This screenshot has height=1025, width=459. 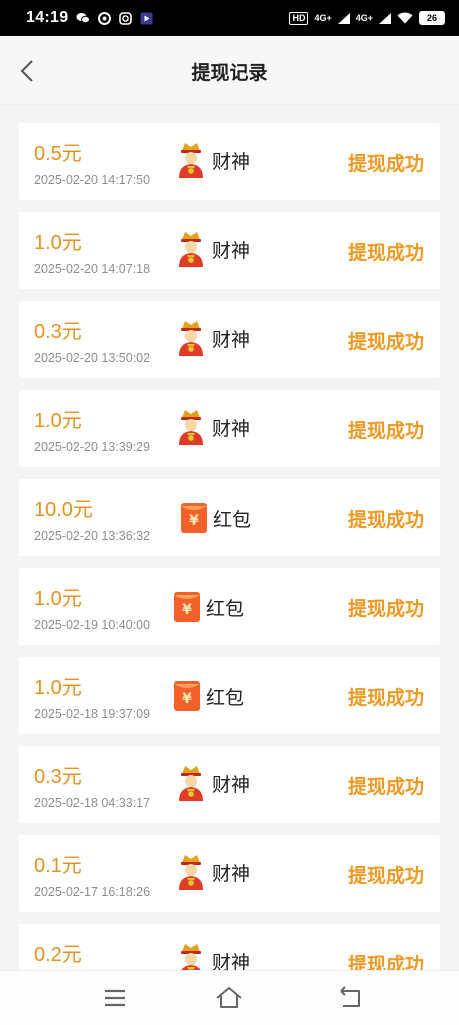 I want to click on system-nav-bar, so click(x=229, y=997).